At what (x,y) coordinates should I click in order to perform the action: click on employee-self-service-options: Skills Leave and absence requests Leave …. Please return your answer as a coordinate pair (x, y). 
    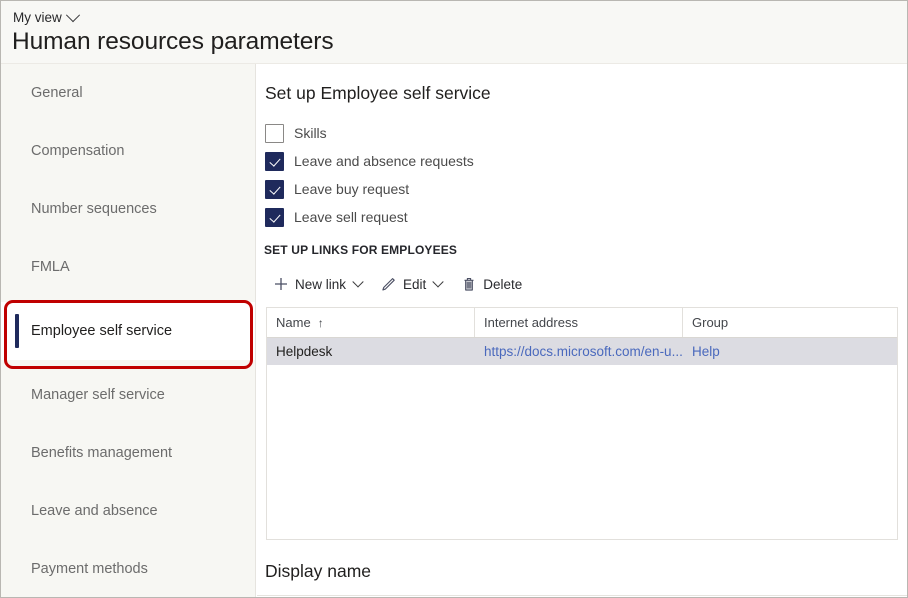
    Looking at the image, I should click on (369, 175).